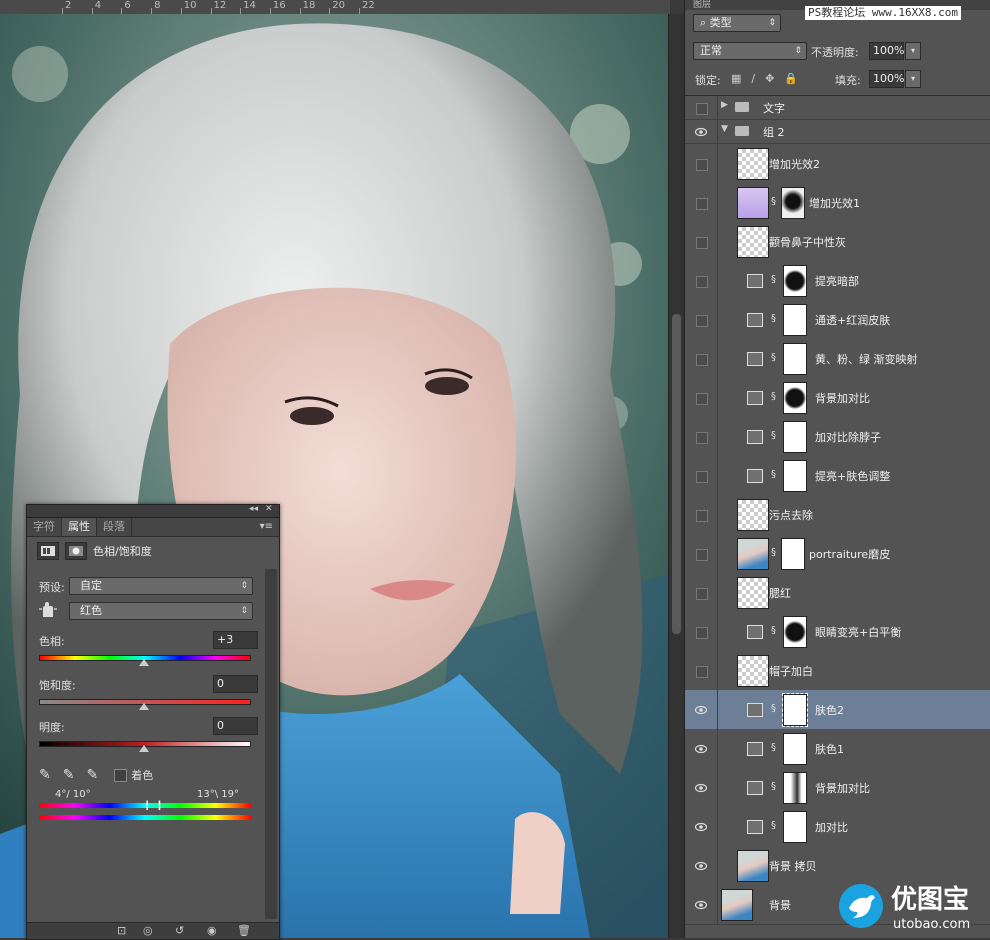 Image resolution: width=990 pixels, height=940 pixels. Describe the element at coordinates (791, 78) in the screenshot. I see `lock-all-icon: 🔒` at that location.